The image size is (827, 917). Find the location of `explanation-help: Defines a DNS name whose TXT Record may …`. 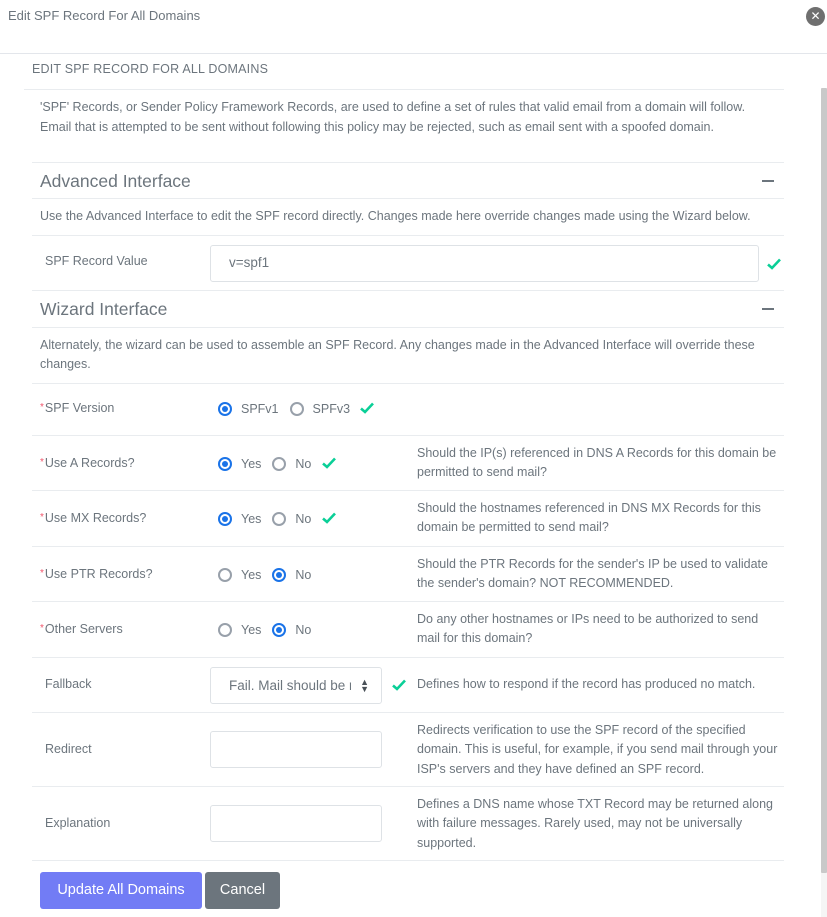

explanation-help: Defines a DNS name whose TXT Record may … is located at coordinates (595, 823).